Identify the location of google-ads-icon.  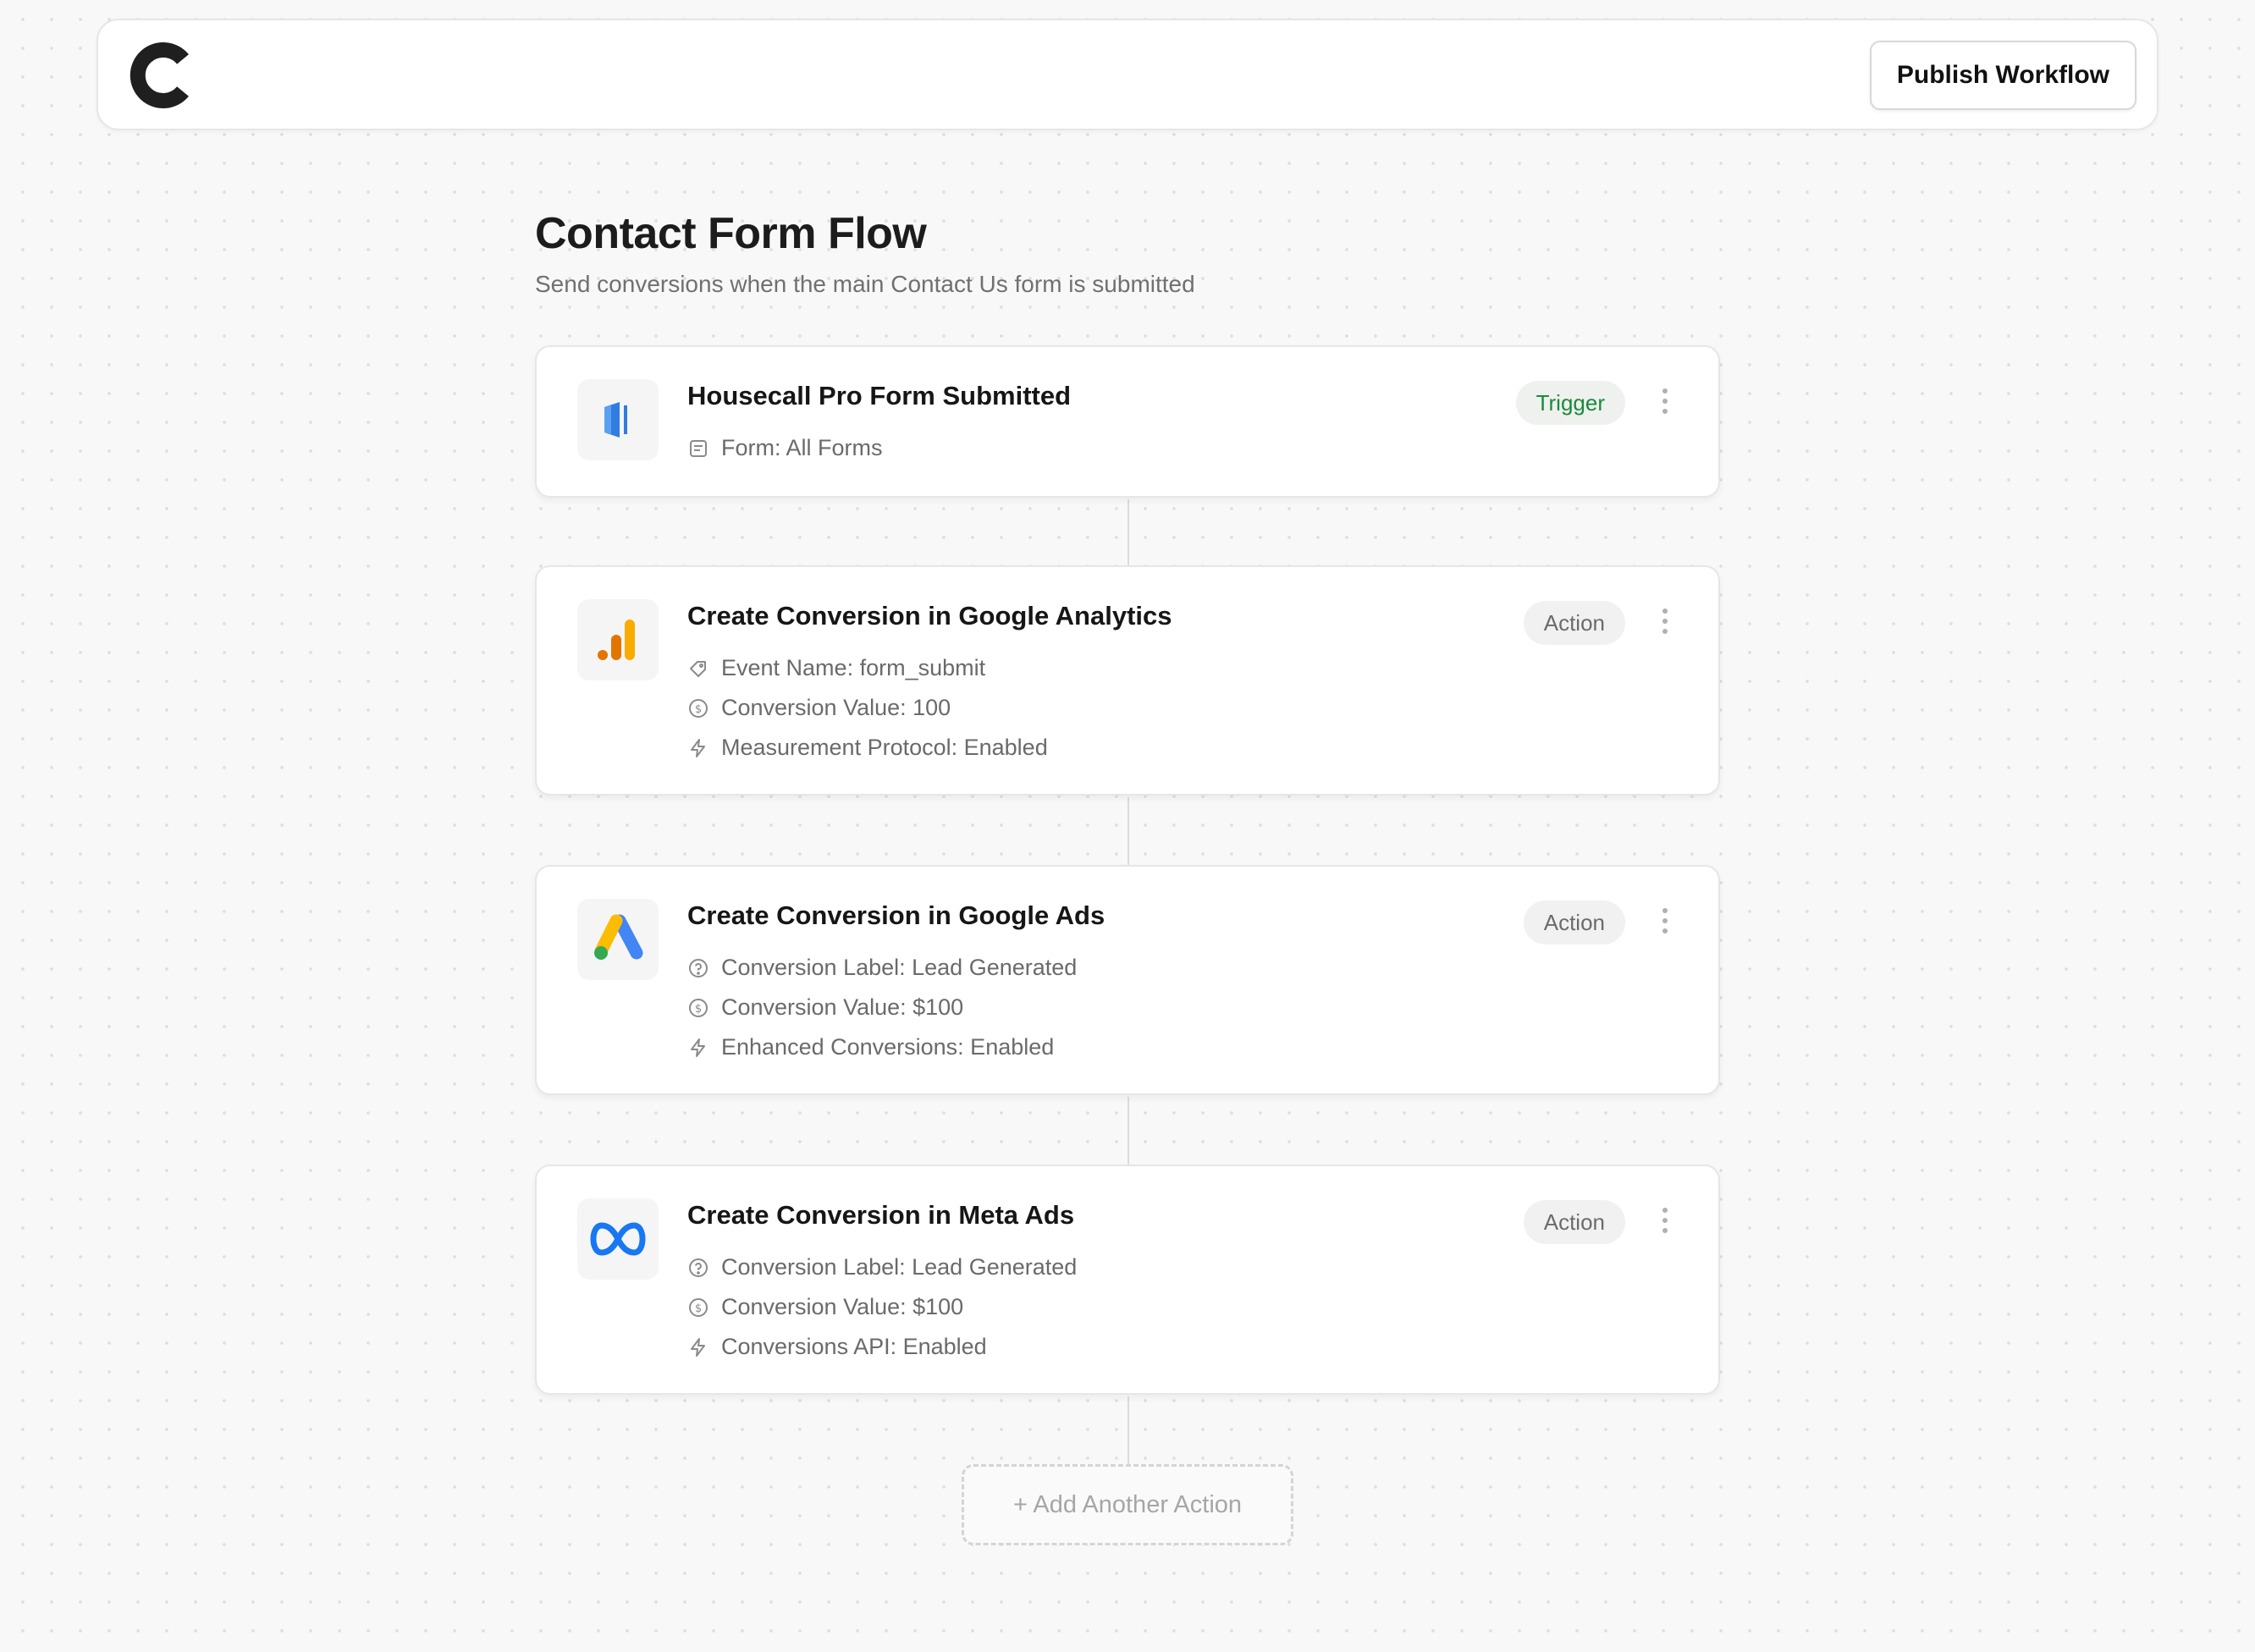
(618, 939).